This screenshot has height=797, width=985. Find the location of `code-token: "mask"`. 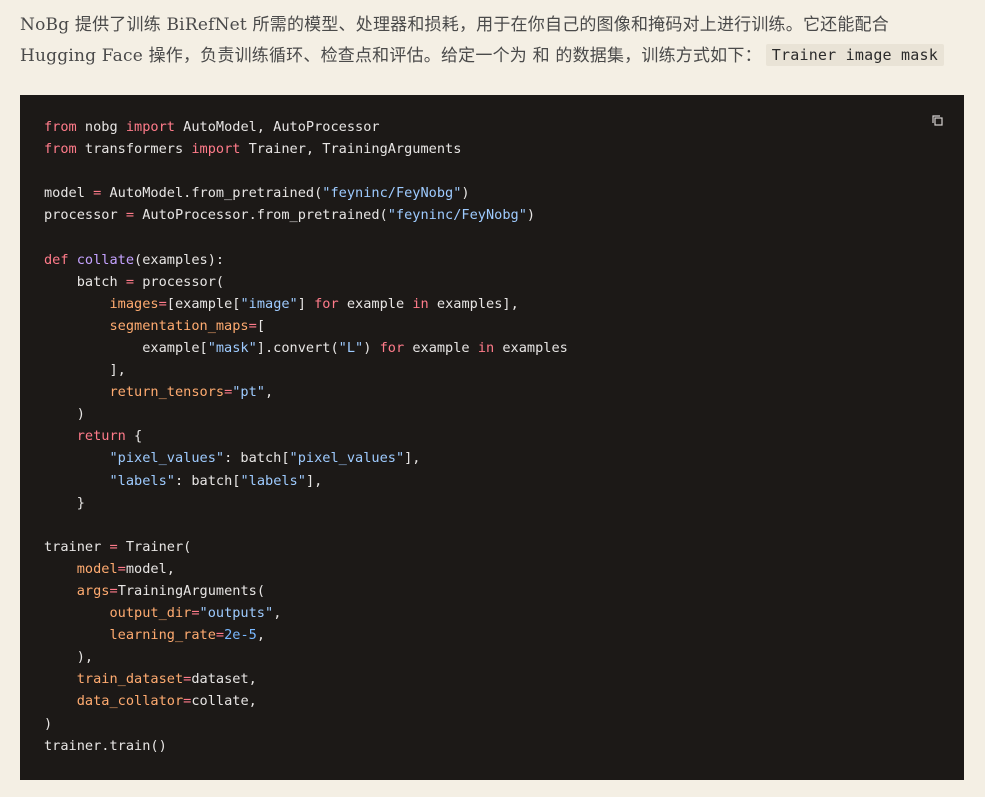

code-token: "mask" is located at coordinates (232, 347).